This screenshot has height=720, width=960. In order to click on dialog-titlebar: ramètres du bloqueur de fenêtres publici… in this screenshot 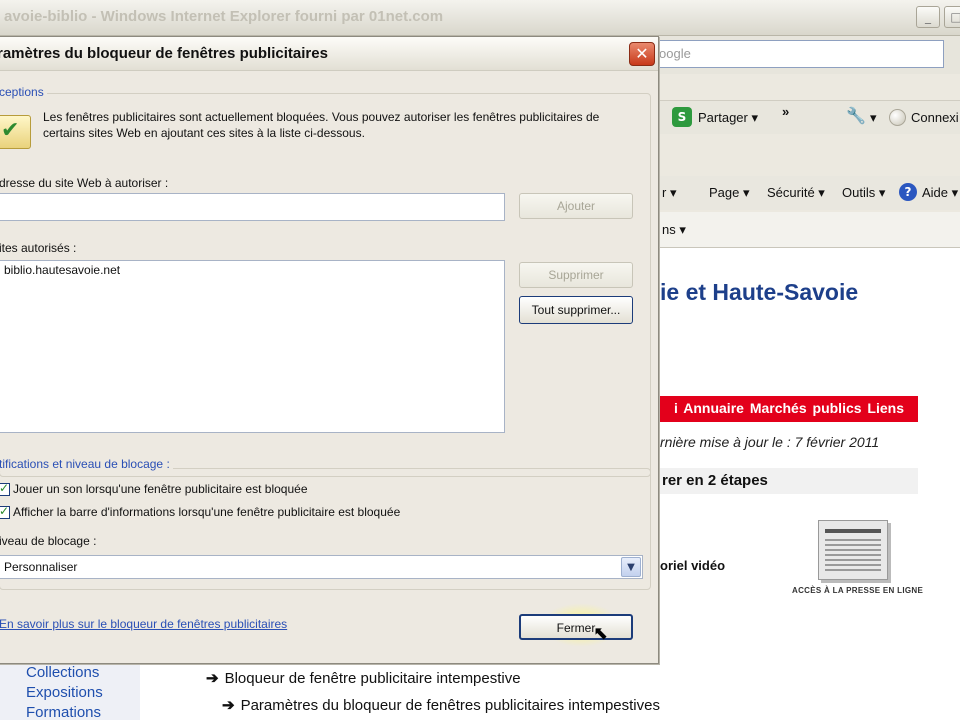, I will do `click(329, 54)`.